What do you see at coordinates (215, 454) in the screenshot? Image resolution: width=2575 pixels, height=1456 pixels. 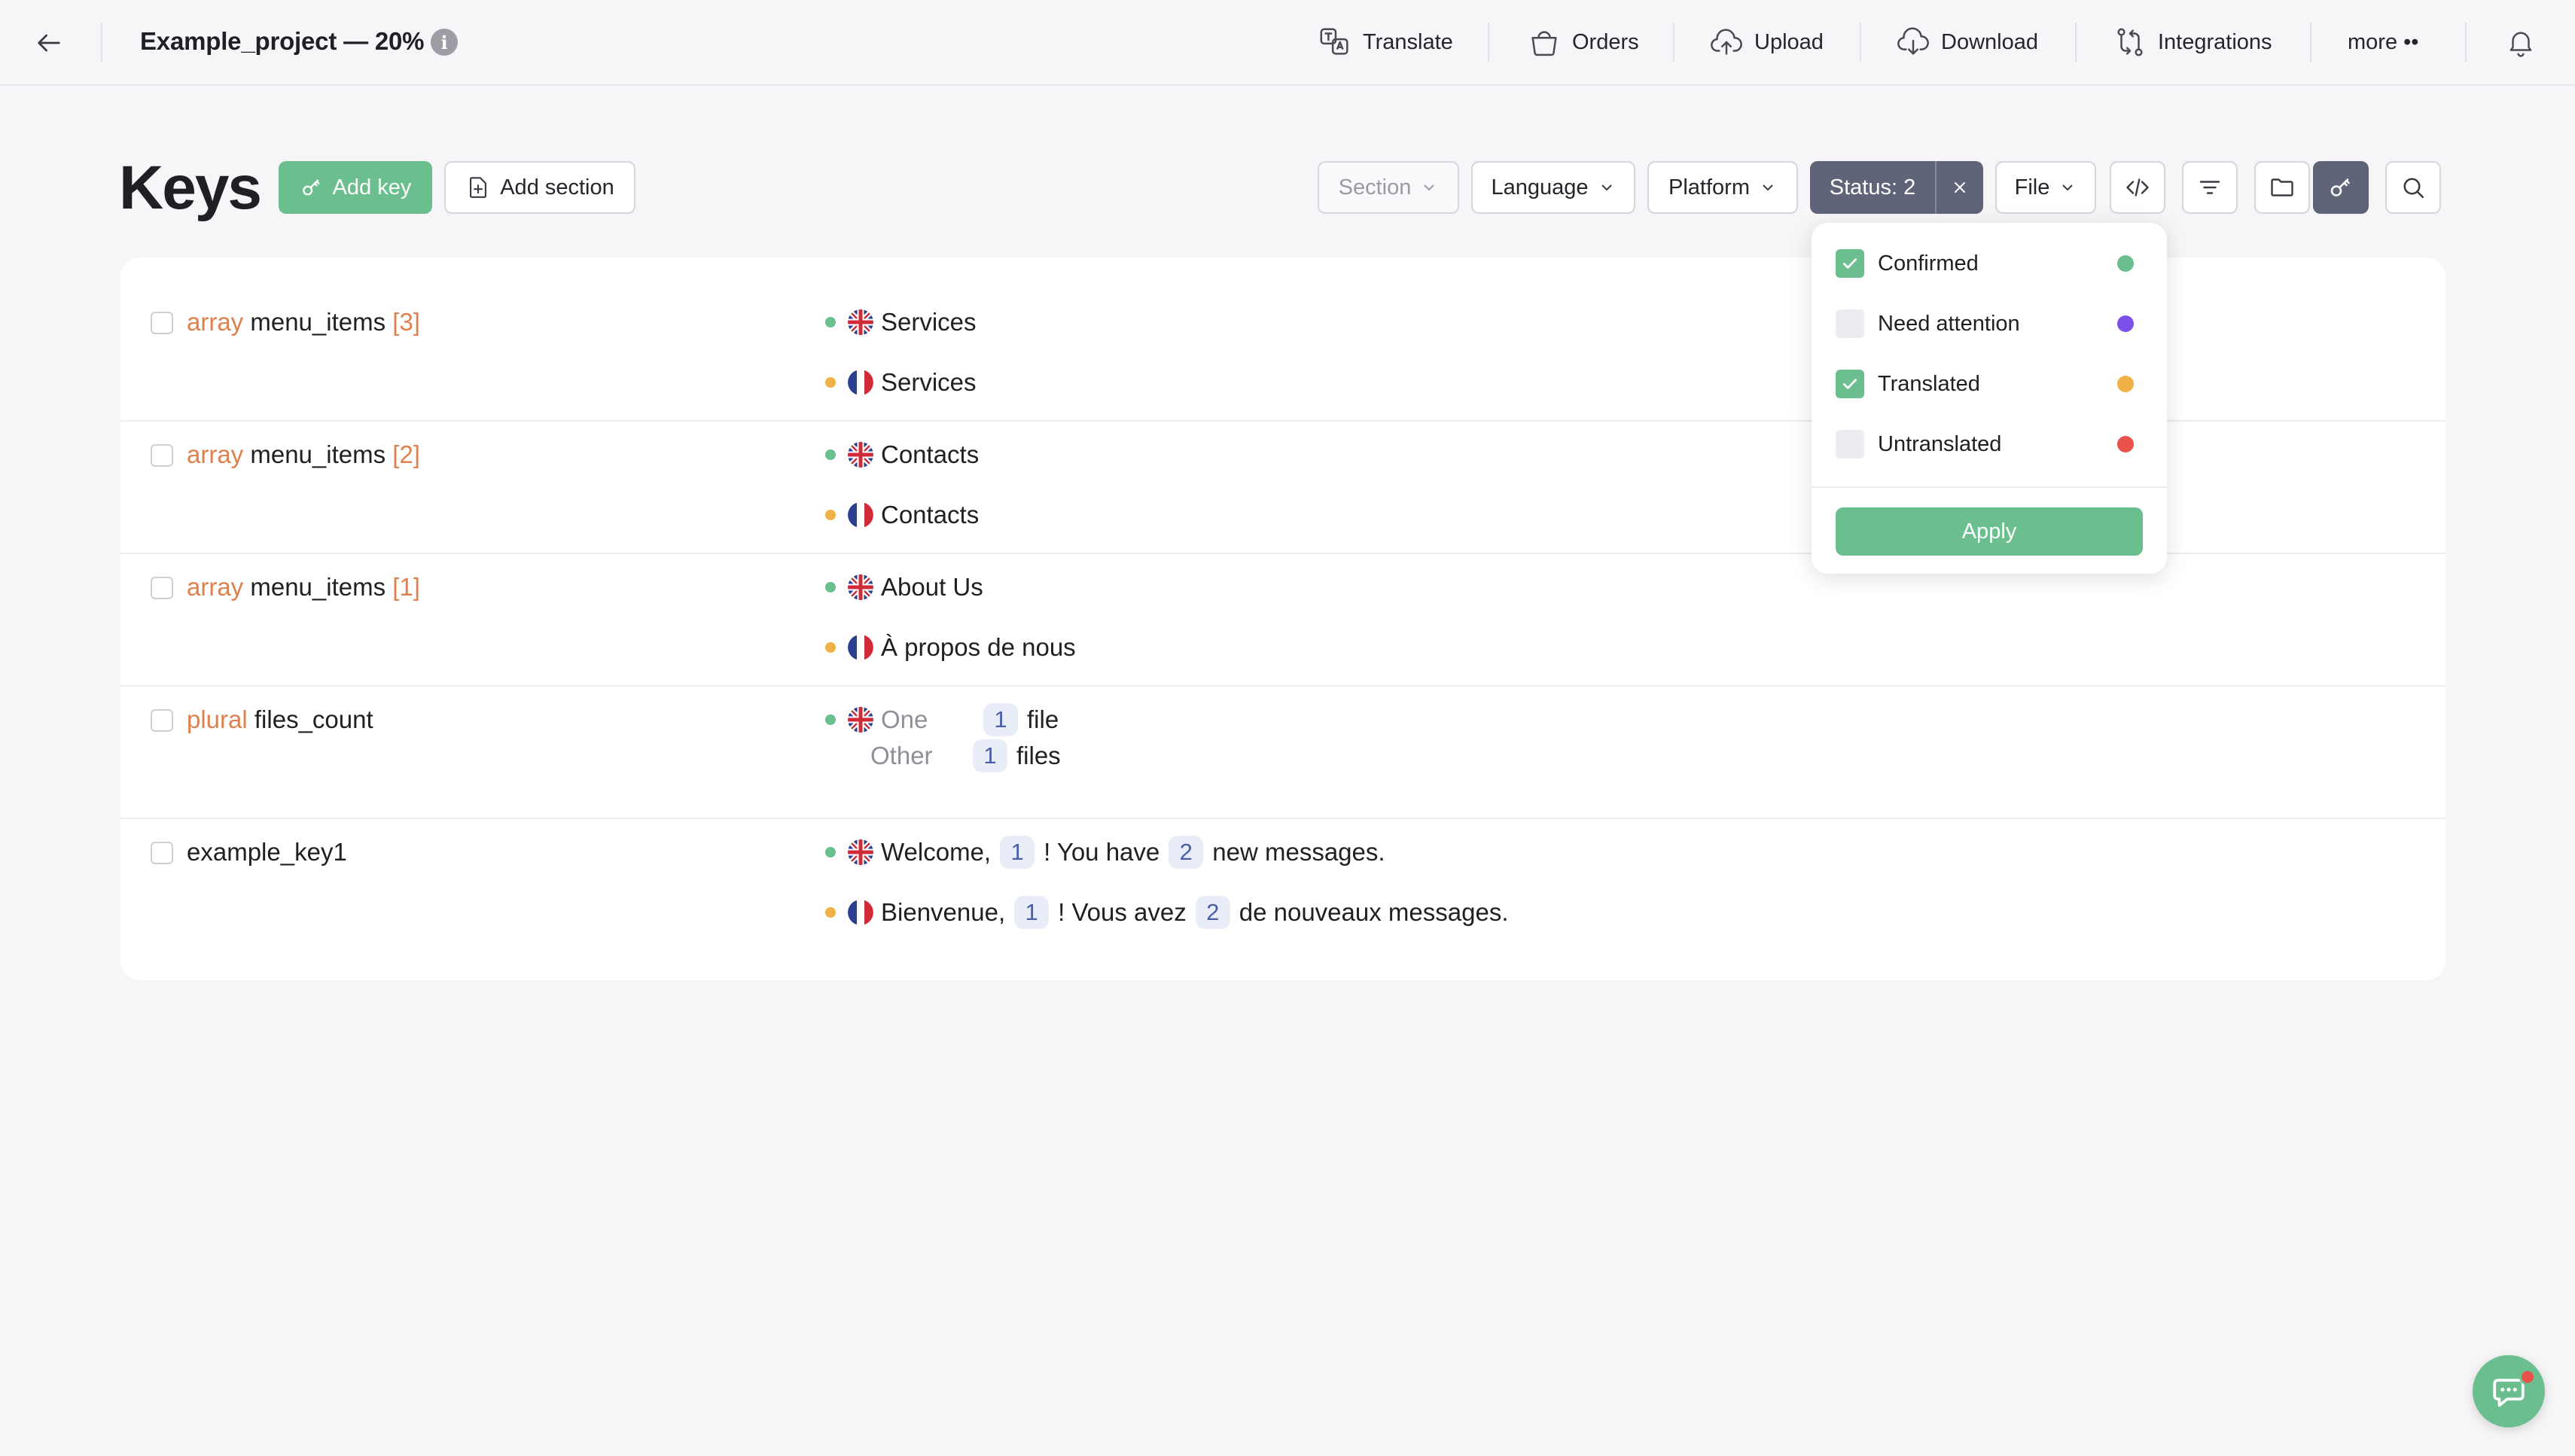 I see `key-type: array` at bounding box center [215, 454].